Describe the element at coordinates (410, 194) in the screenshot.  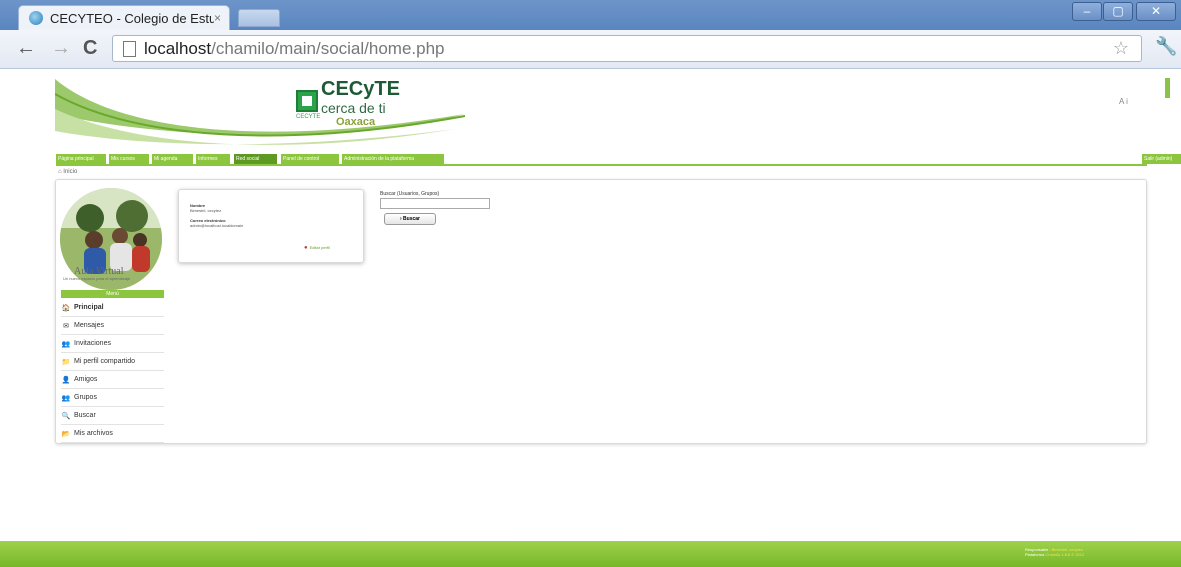
I see `search-label: Buscar (Usuarios, Grupos)` at that location.